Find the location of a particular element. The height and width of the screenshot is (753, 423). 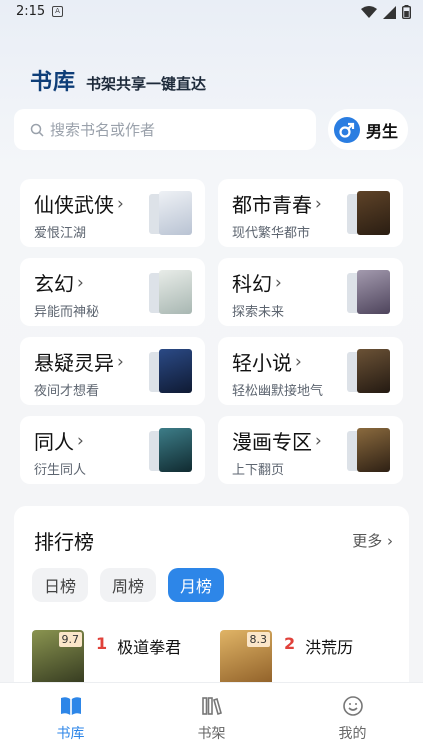

tab-bookshelf: 书架 is located at coordinates (211, 718).